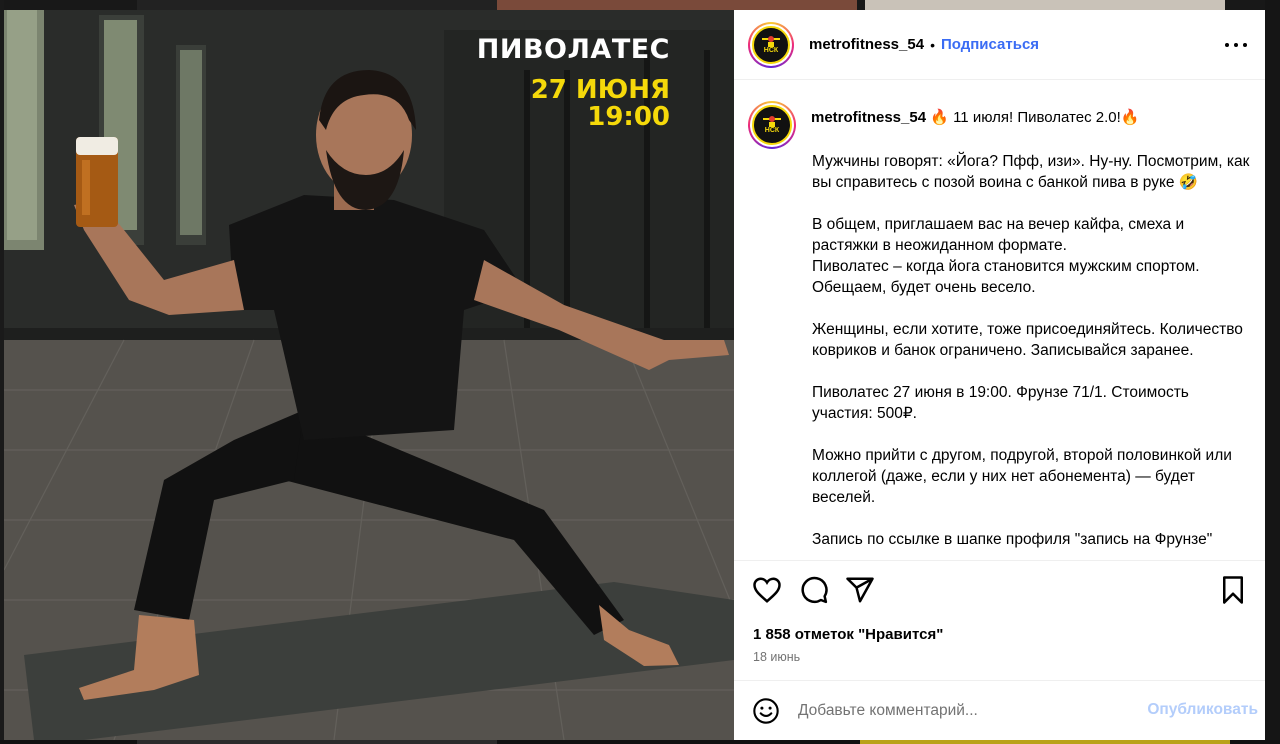  What do you see at coordinates (766, 711) in the screenshot?
I see `emoji-icon` at bounding box center [766, 711].